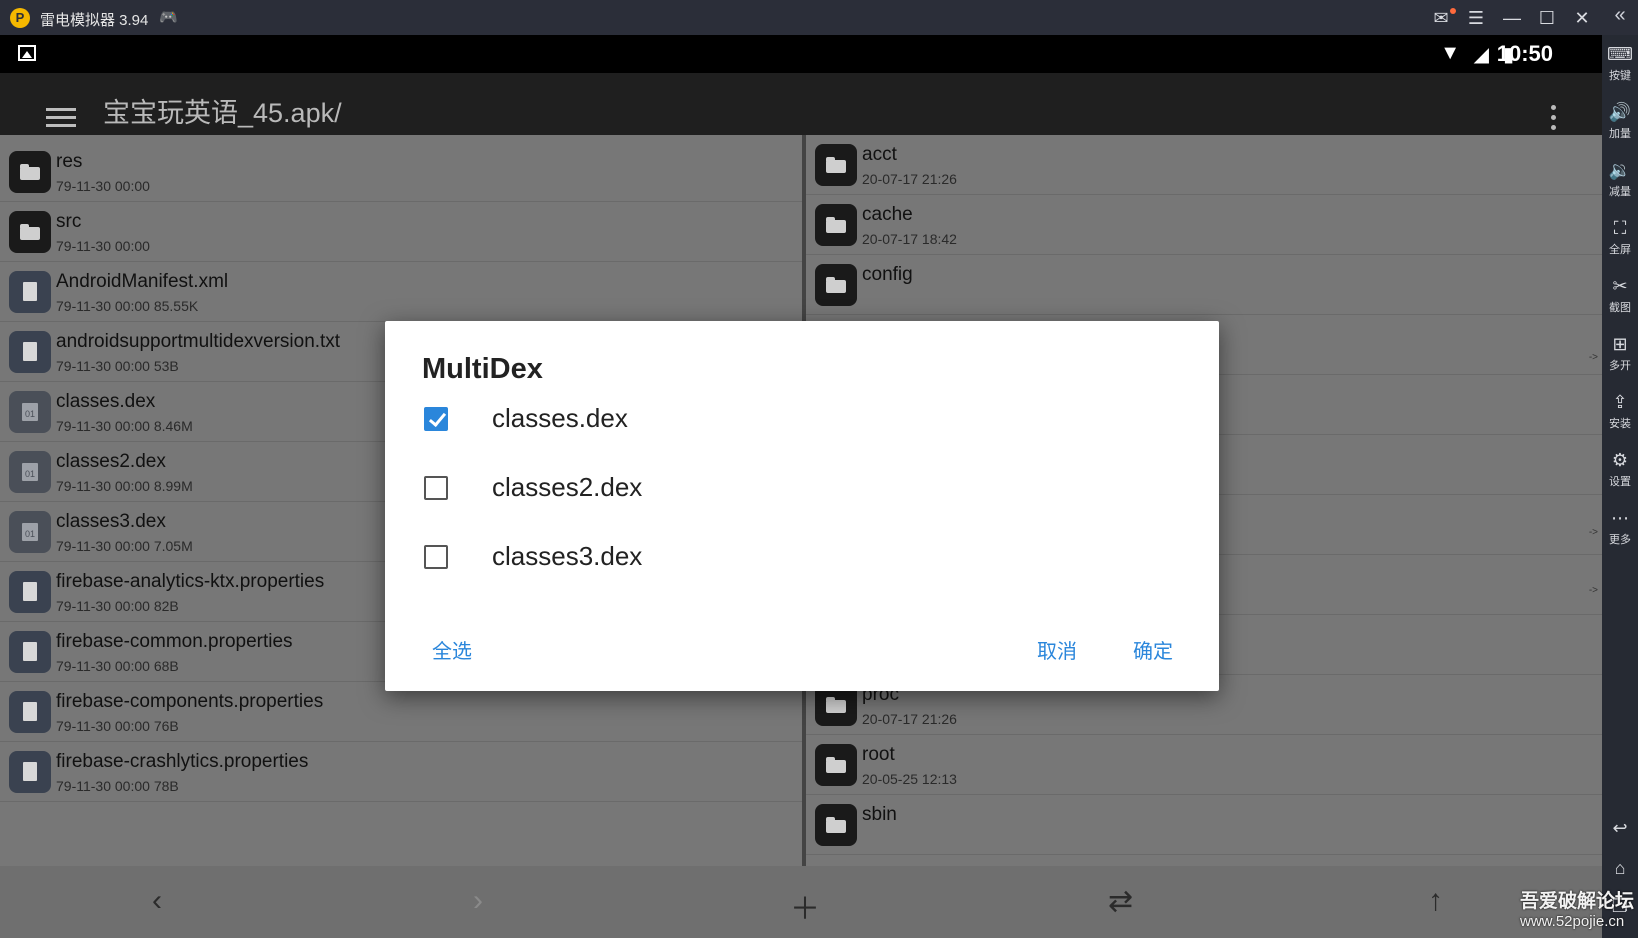 This screenshot has width=1638, height=938. I want to click on close-button: ✕, so click(1582, 18).